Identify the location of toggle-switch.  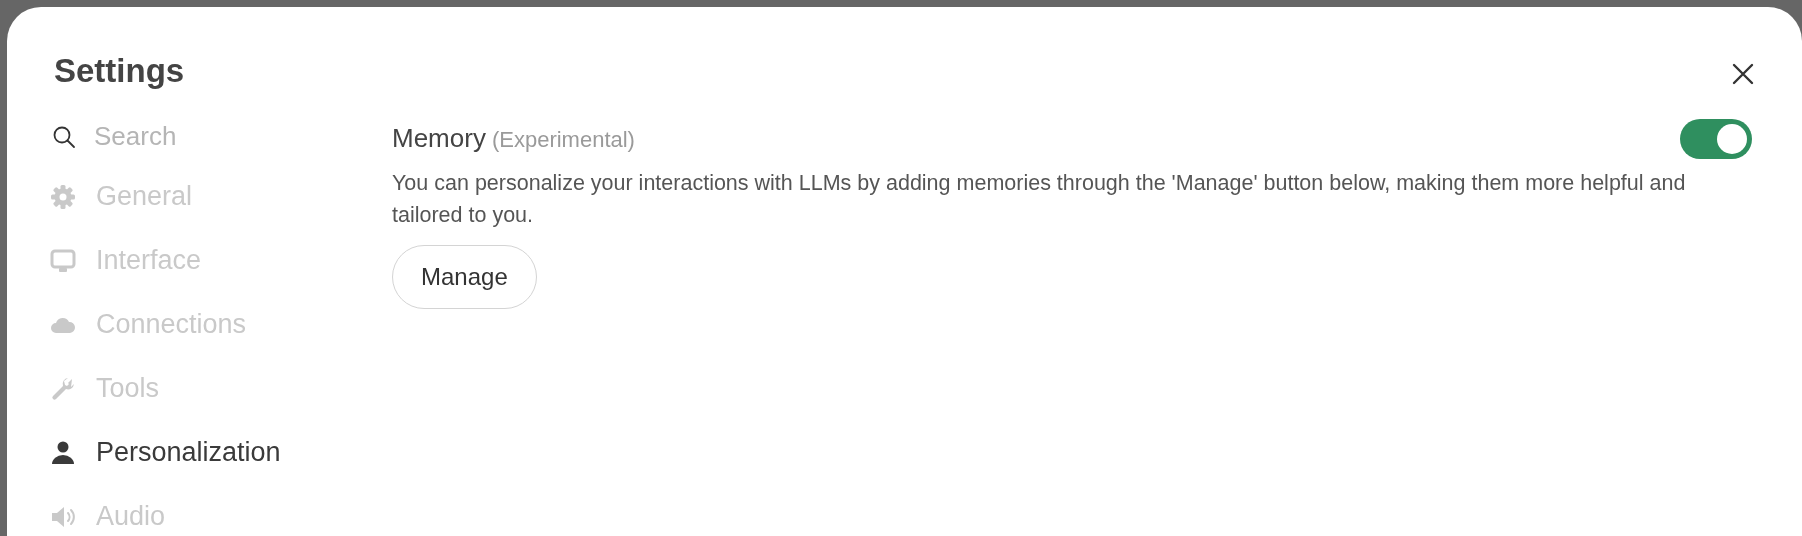
(1716, 138).